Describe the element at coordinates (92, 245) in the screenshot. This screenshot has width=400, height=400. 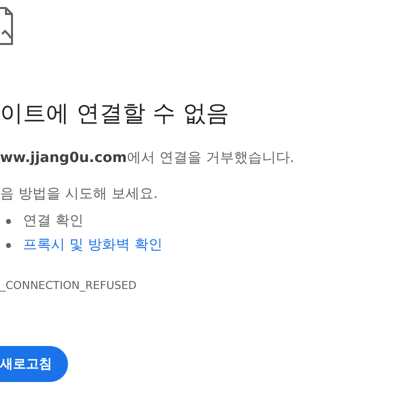
I see `suggestion-link: 프록시 및 방화벽 확인` at that location.